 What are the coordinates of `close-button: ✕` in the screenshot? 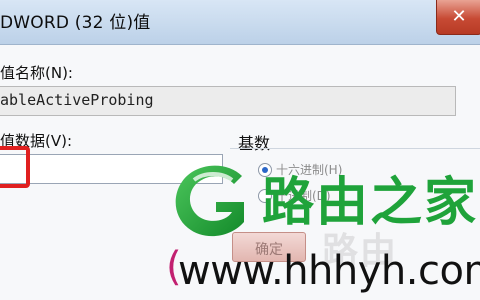 It's located at (458, 17).